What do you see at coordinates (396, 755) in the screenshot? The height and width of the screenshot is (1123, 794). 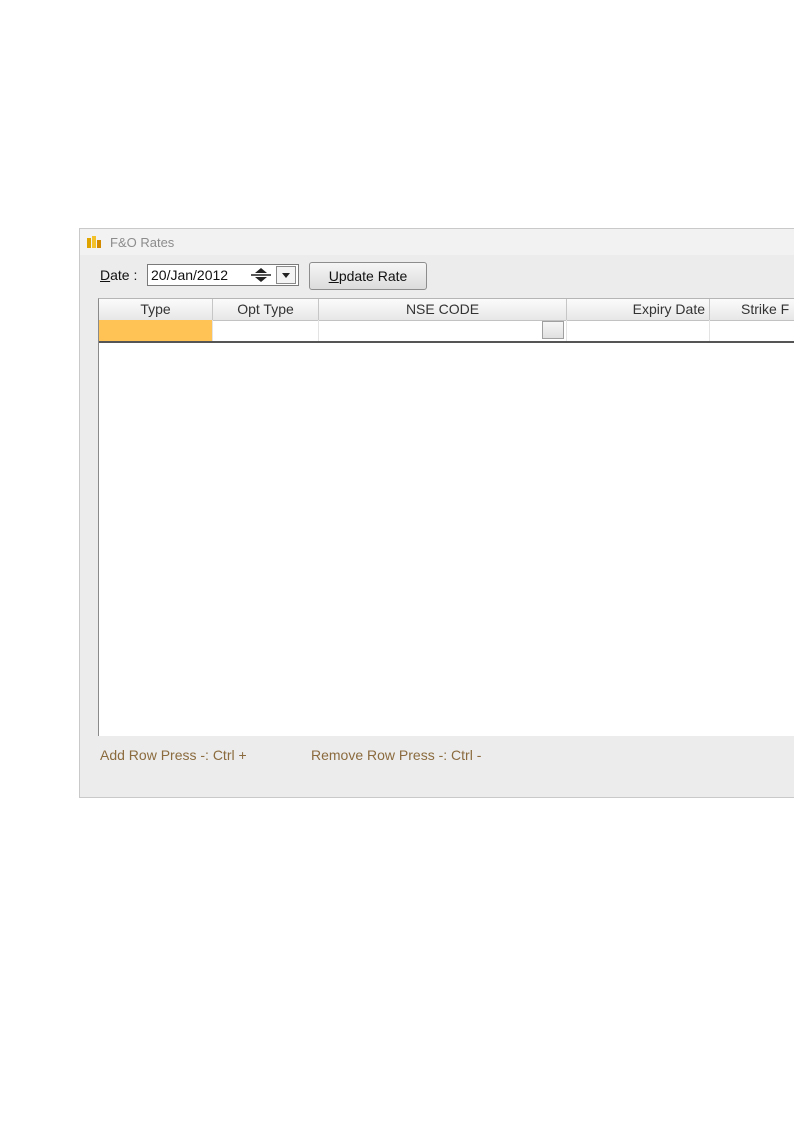 I see `remove-row-hint: Remove Row Press -: Ctrl -` at bounding box center [396, 755].